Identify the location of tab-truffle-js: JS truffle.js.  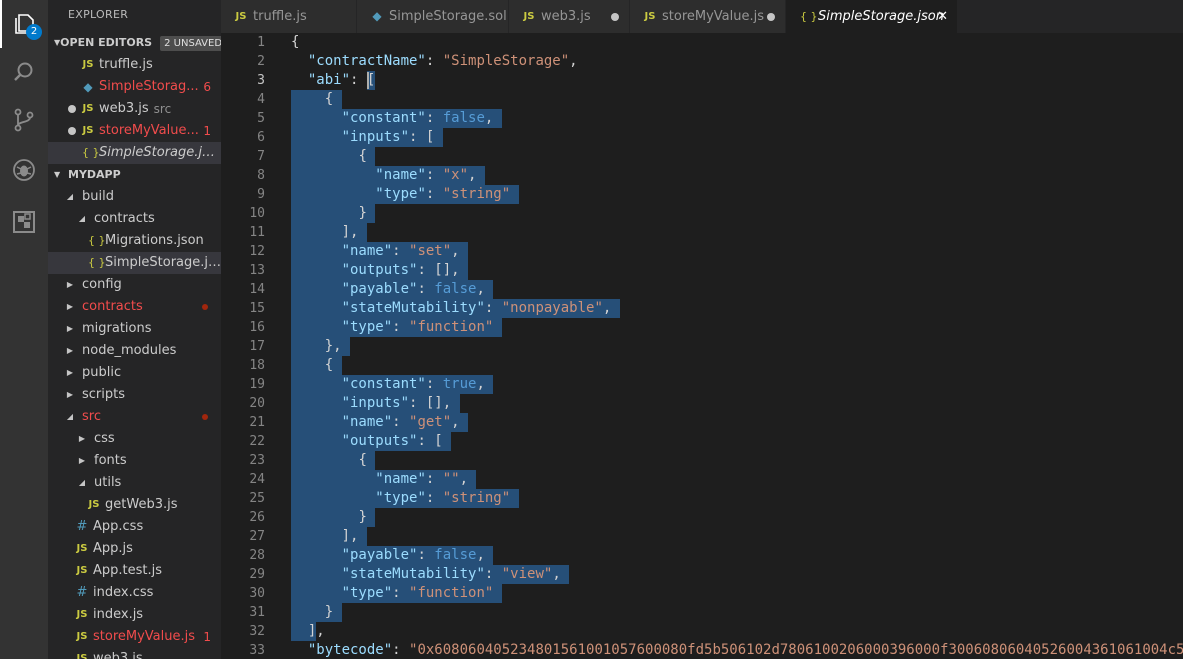
(289, 16).